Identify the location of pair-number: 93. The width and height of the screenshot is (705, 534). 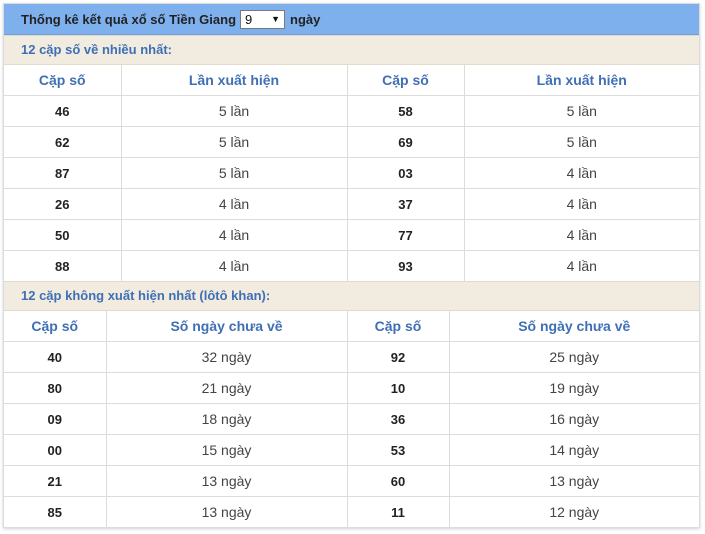
(405, 265).